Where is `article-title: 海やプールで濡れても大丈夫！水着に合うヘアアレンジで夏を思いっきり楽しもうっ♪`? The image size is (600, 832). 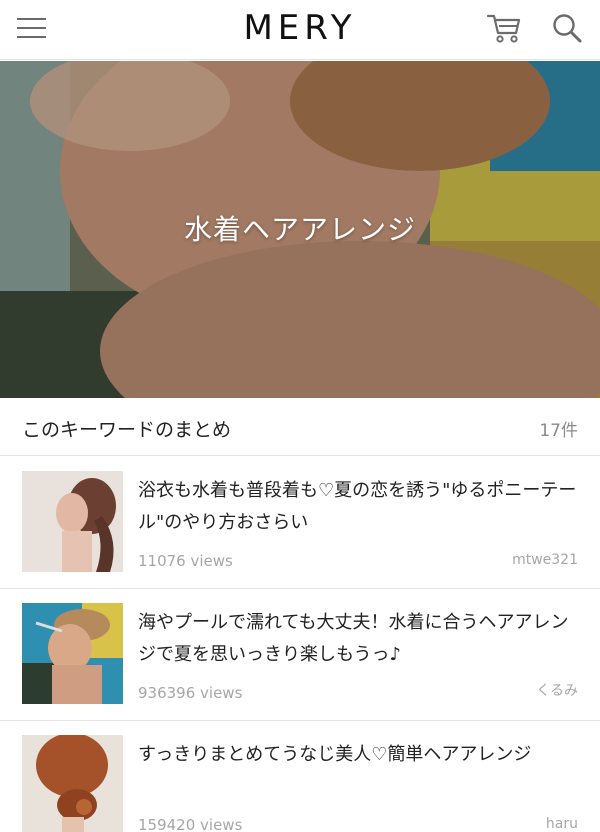
article-title: 海やプールで濡れても大丈夫！水着に合うヘアアレンジで夏を思いっきり楽しもうっ♪ is located at coordinates (358, 639).